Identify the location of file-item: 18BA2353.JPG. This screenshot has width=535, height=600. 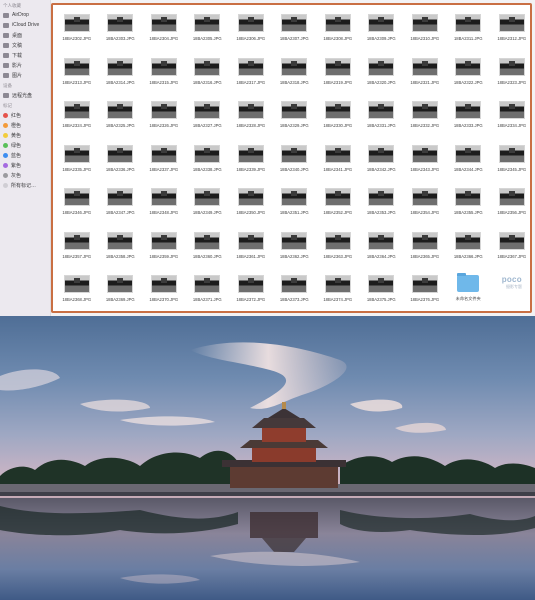
(382, 204).